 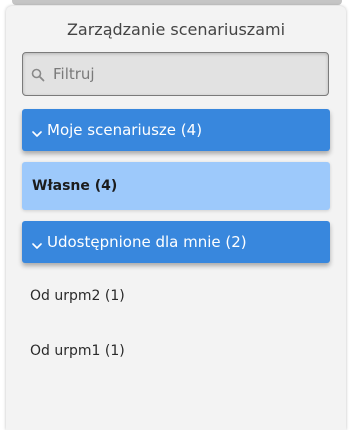 I want to click on filter-input, so click(x=186, y=74).